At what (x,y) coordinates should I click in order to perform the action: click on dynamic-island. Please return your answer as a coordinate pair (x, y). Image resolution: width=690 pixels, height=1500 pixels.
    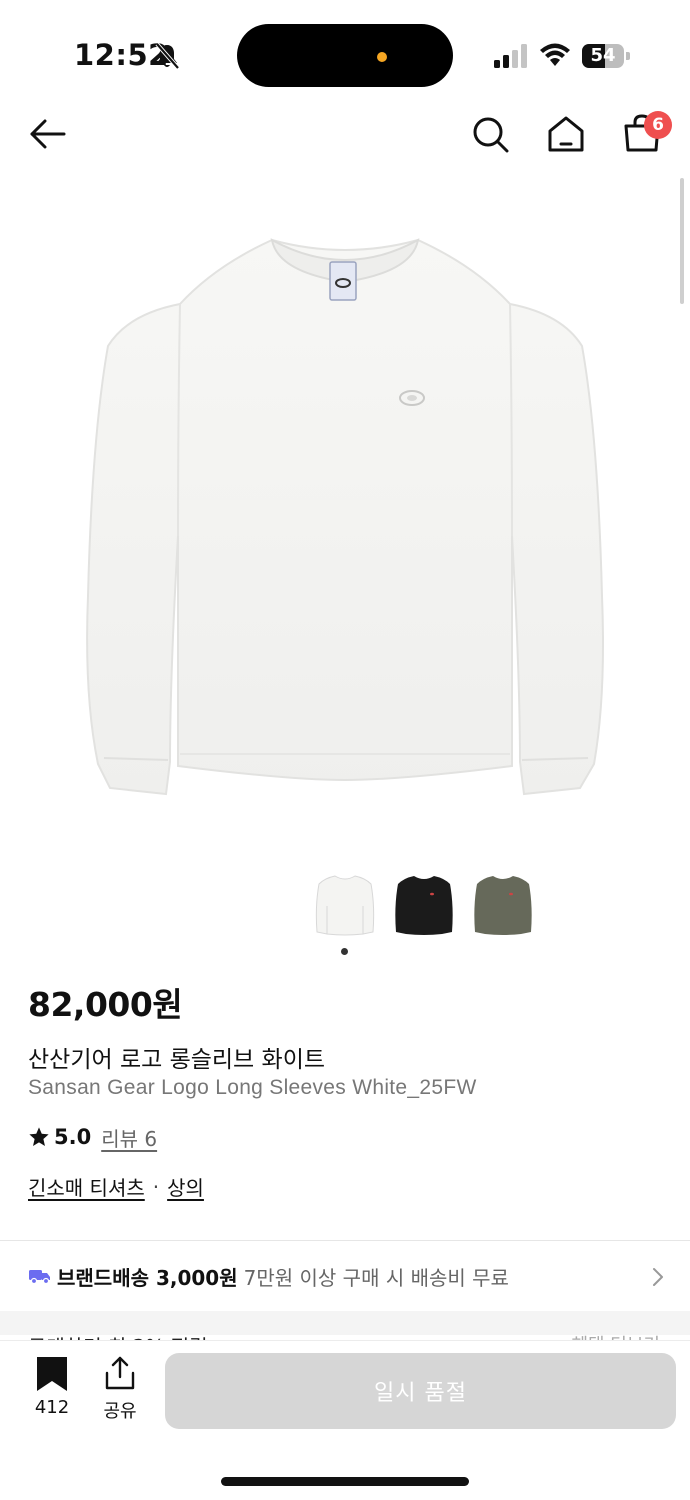
    Looking at the image, I should click on (345, 55).